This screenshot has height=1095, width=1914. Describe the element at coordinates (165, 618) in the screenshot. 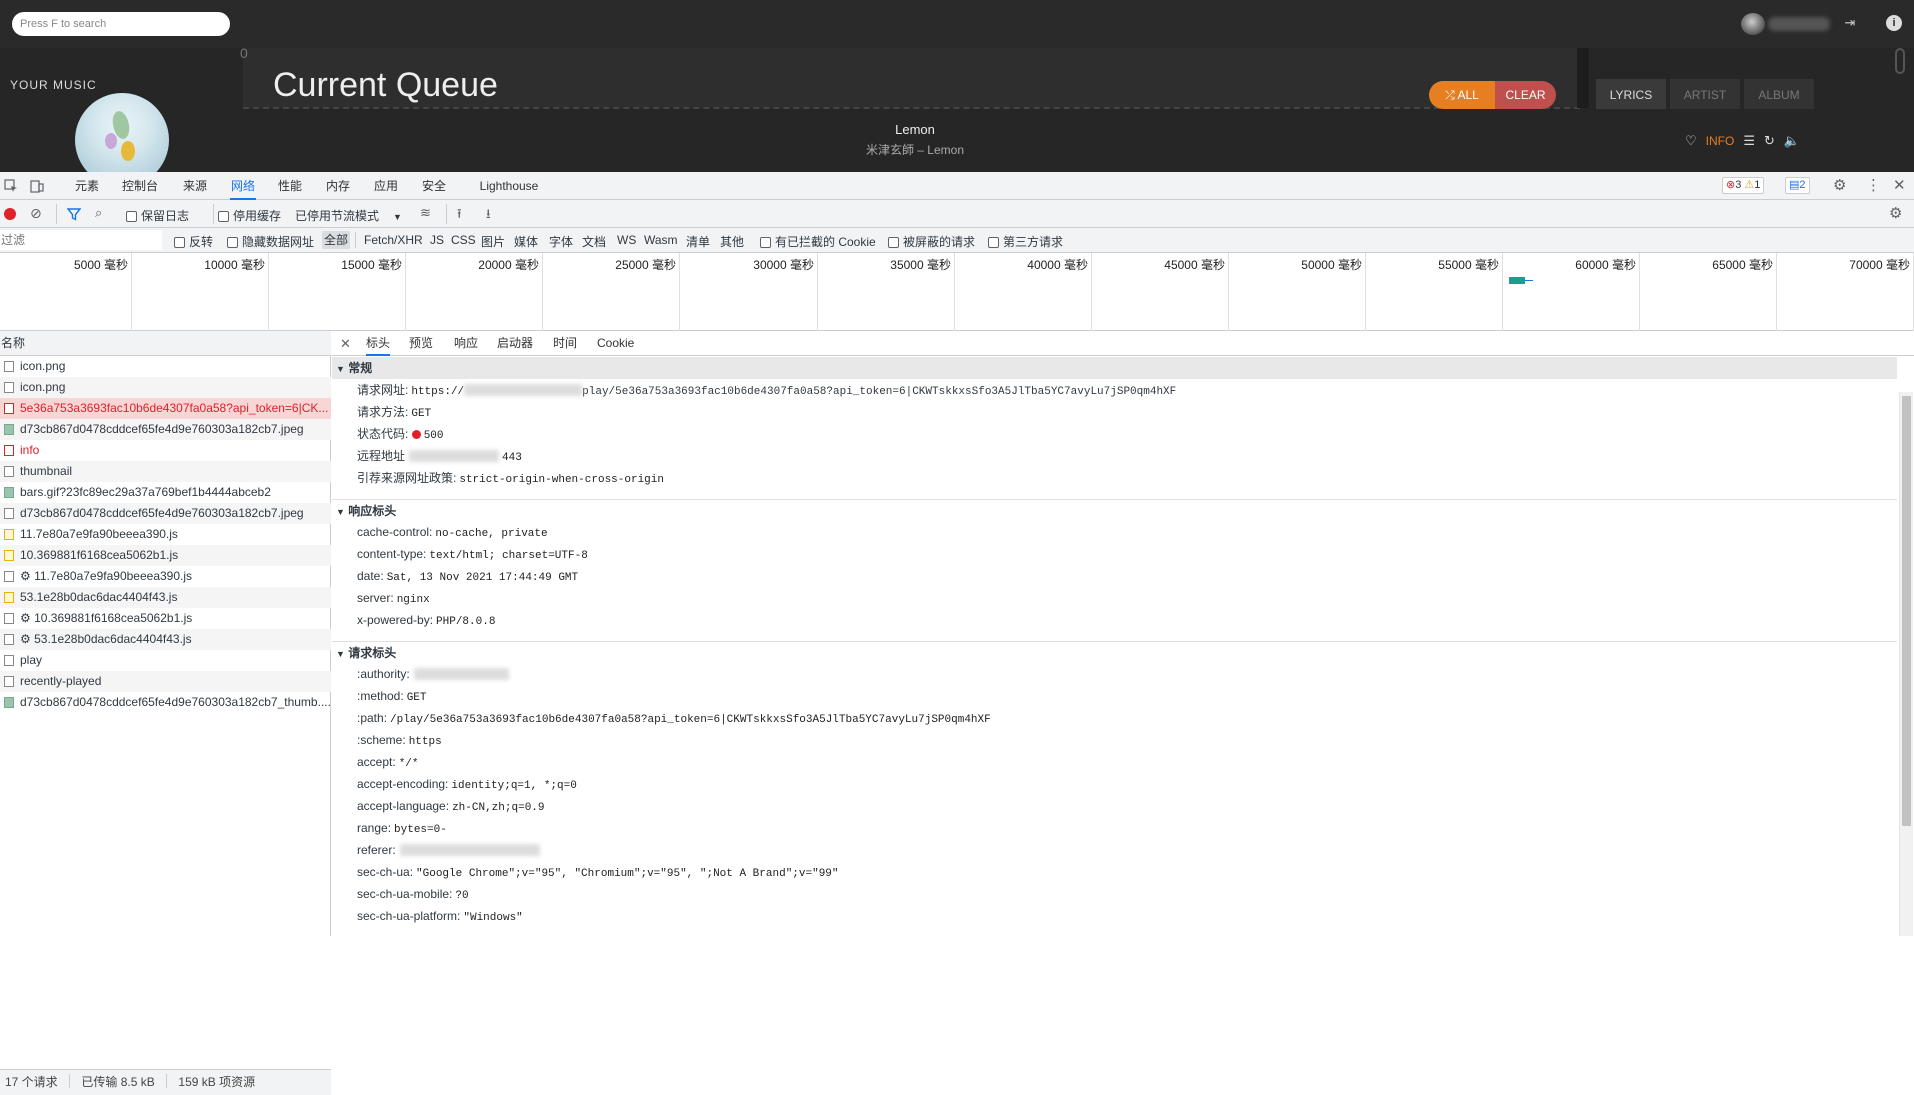

I see `request-row: ⚙ 10.369881f6168cea5062b1.js` at that location.